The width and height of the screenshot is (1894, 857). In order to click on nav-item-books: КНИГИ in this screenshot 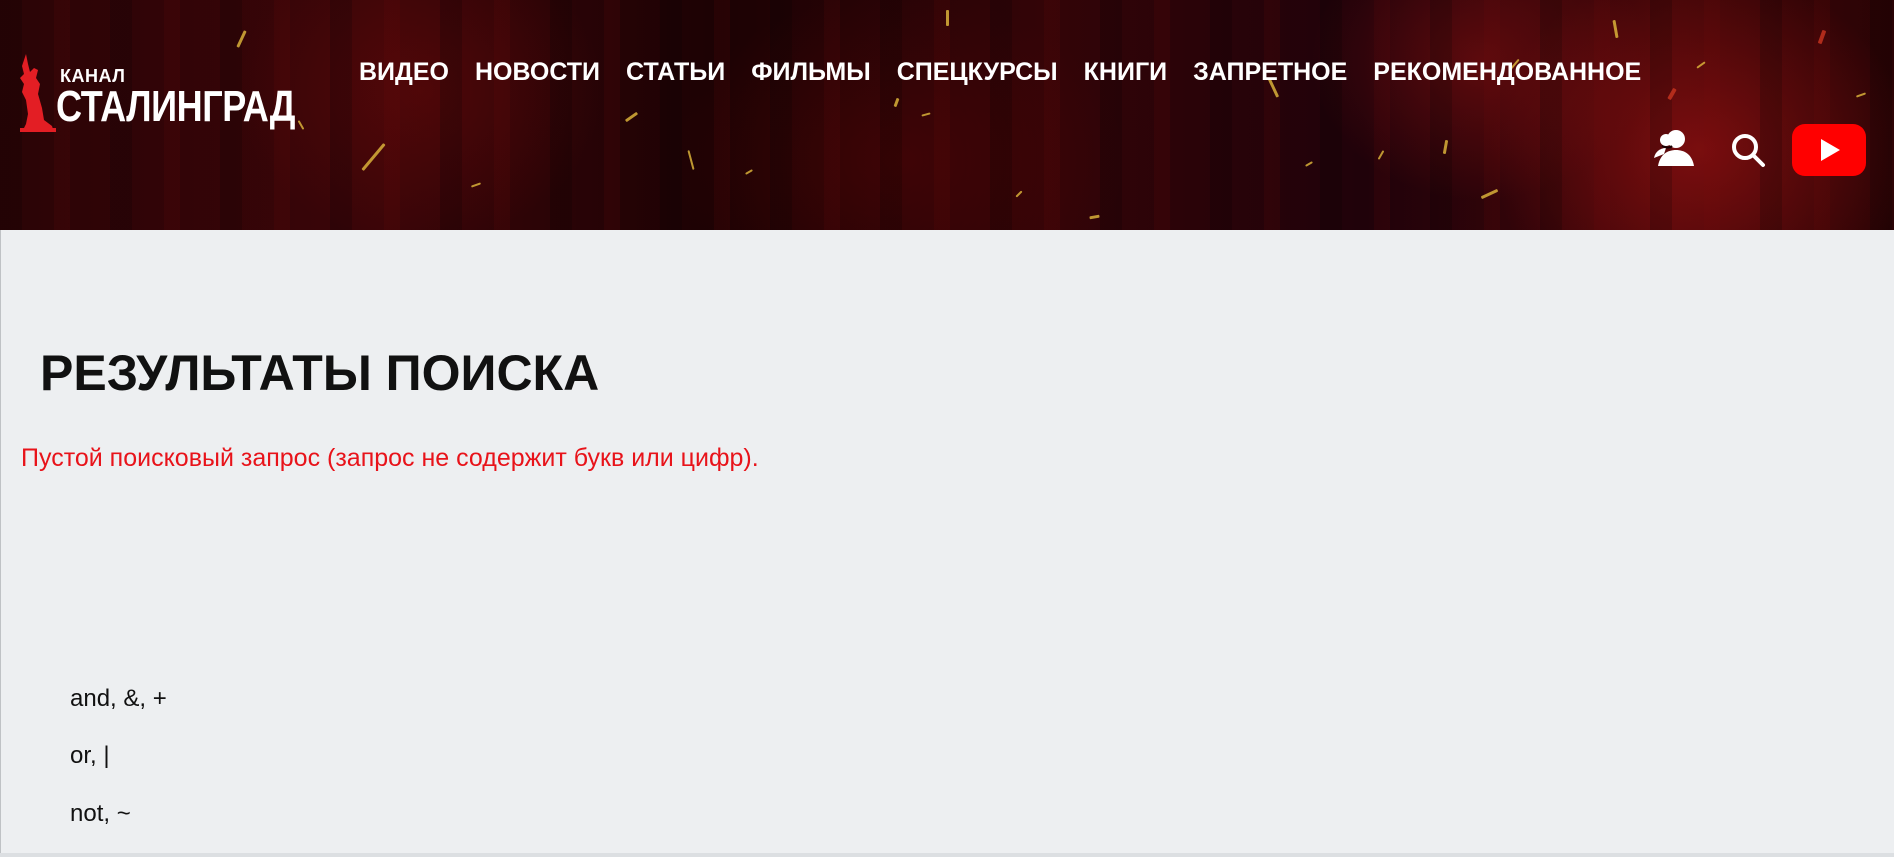, I will do `click(1125, 72)`.